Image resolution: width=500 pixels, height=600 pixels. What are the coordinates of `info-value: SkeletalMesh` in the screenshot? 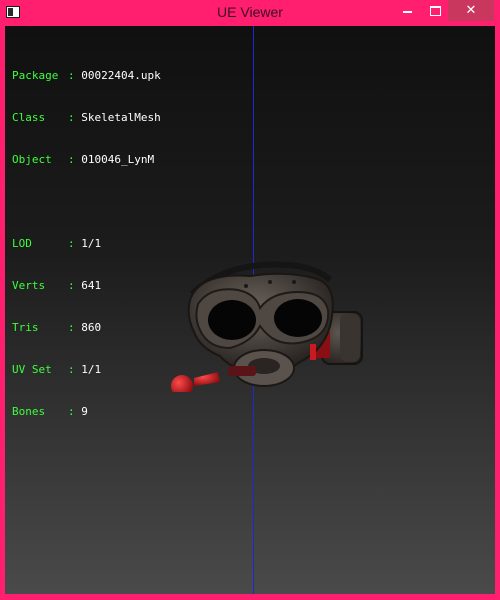 It's located at (121, 117).